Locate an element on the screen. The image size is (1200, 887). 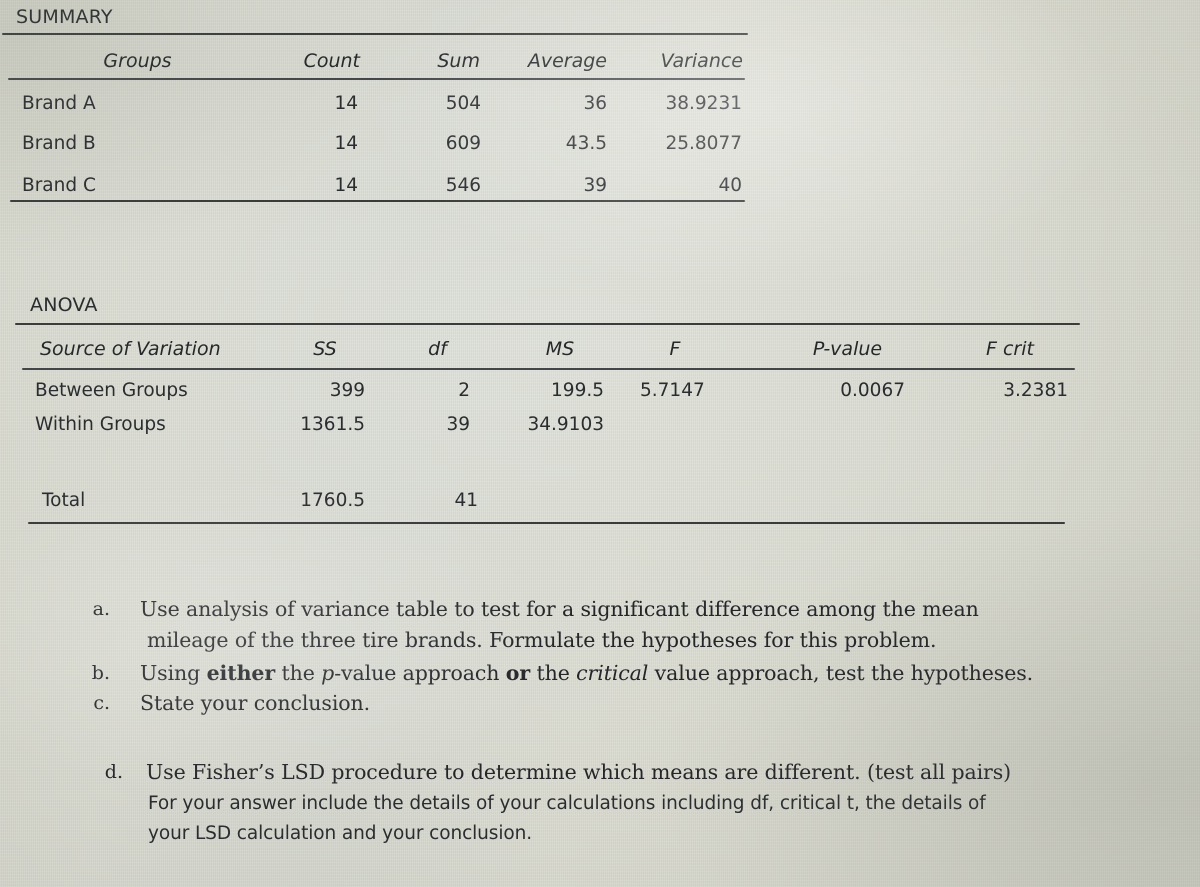
anova-row-source: Between Groups is located at coordinates (111, 390).